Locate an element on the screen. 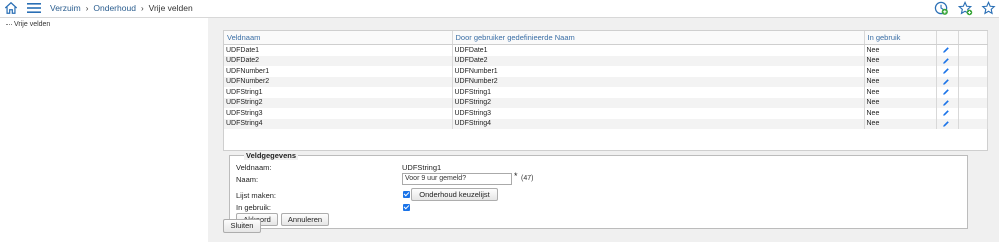 The height and width of the screenshot is (242, 999). in-gebruik-label: In gebruik: is located at coordinates (254, 207).